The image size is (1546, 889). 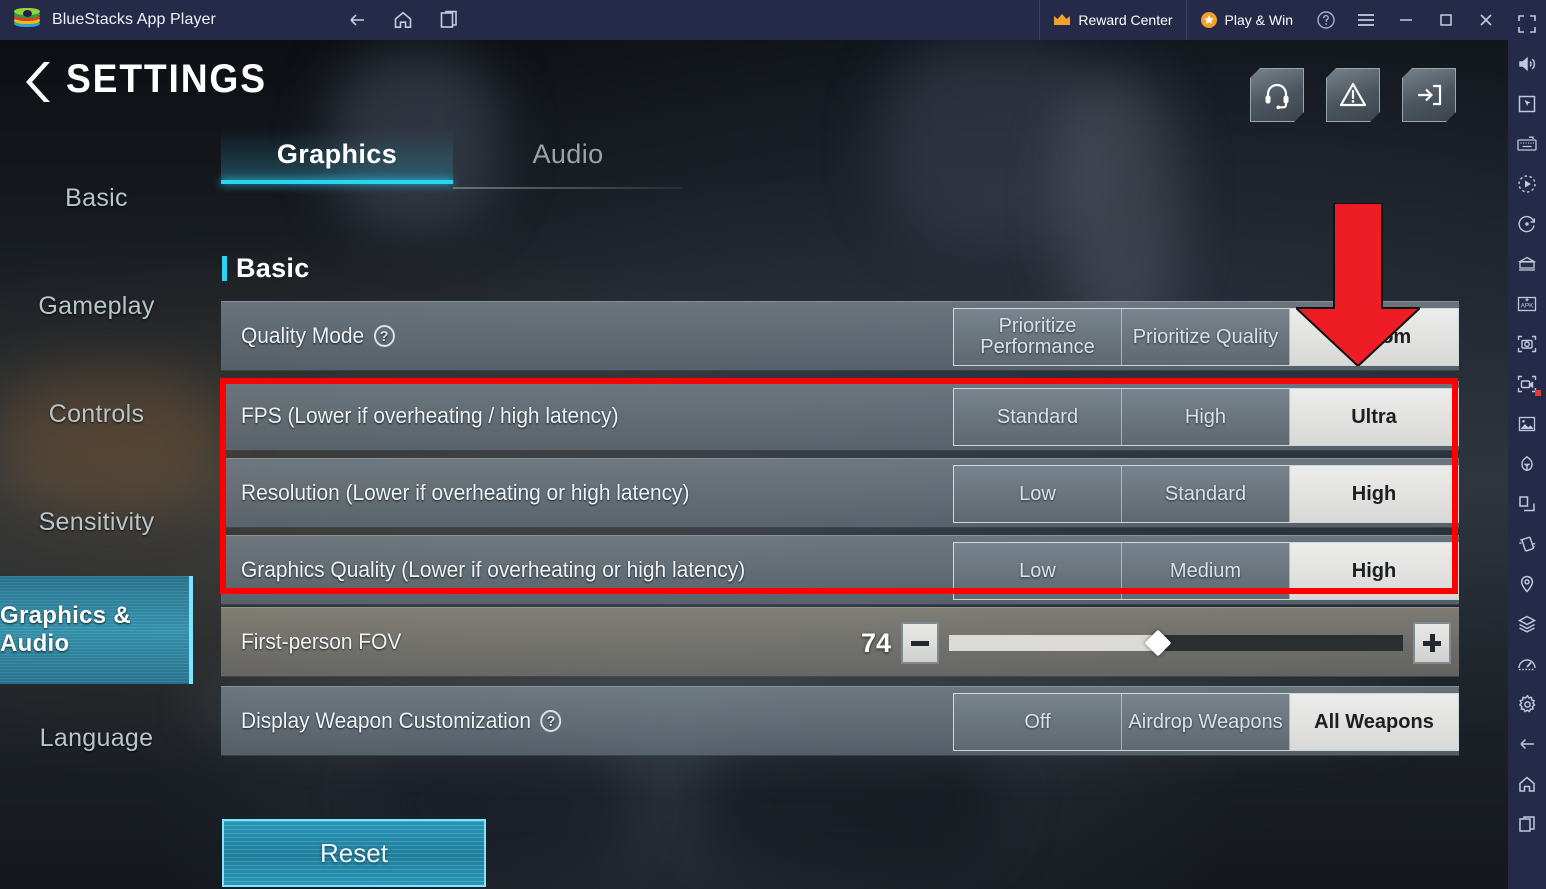 What do you see at coordinates (875, 642) in the screenshot?
I see `fov-value: 74` at bounding box center [875, 642].